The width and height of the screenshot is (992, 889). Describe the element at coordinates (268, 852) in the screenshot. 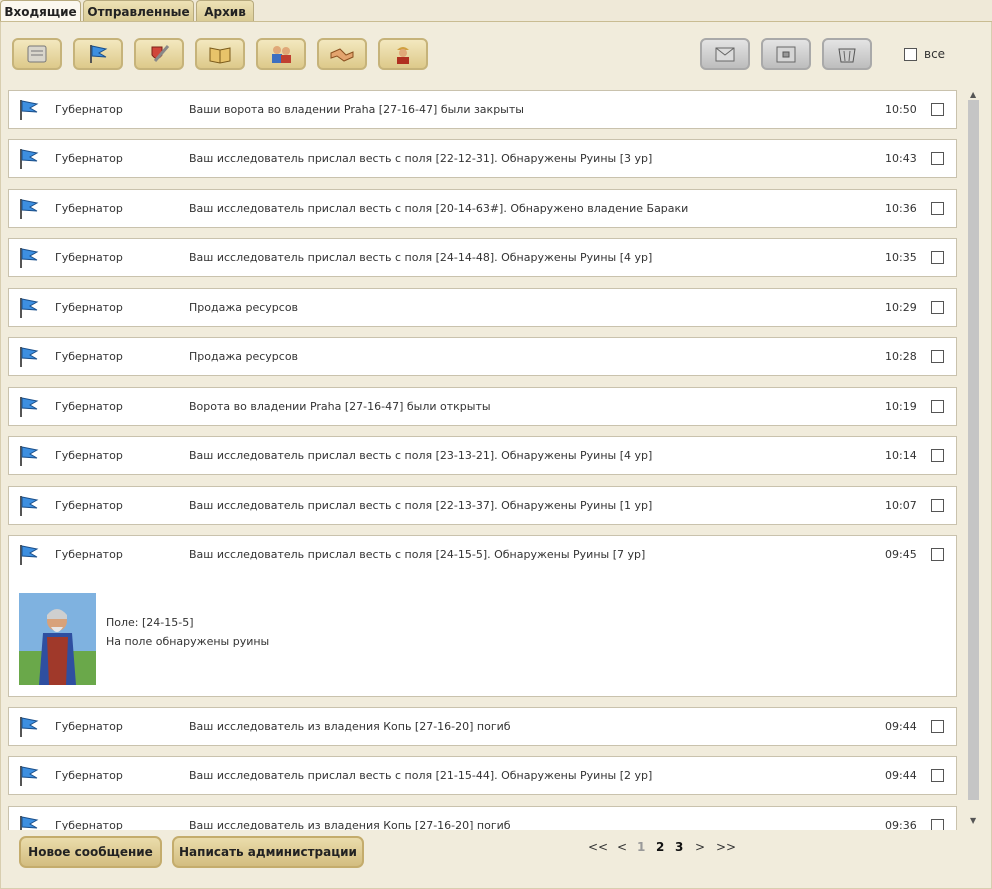

I see `write-admin-button: Написать администрации` at that location.